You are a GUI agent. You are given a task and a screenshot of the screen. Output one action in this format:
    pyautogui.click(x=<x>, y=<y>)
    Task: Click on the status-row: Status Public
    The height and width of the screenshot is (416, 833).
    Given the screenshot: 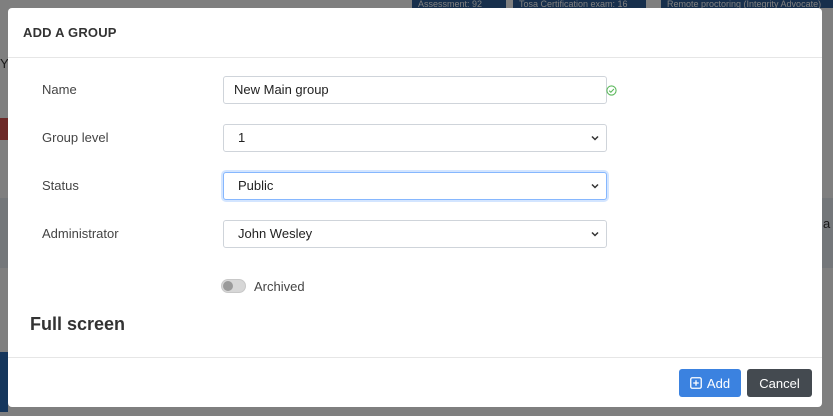 What is the action you would take?
    pyautogui.click(x=415, y=187)
    